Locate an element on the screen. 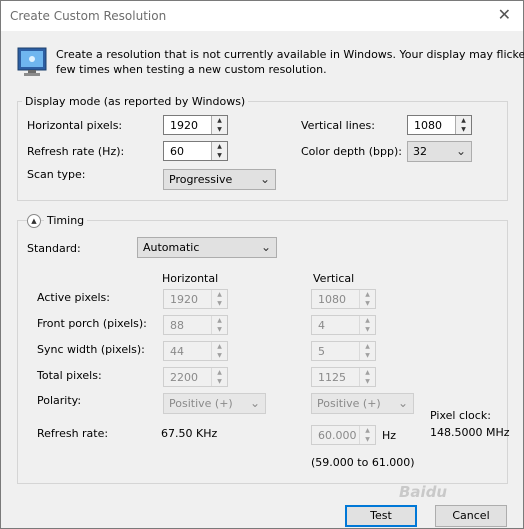 This screenshot has height=529, width=524. vertical-lines-stepper: 1080 ▲ ▼ is located at coordinates (439, 125).